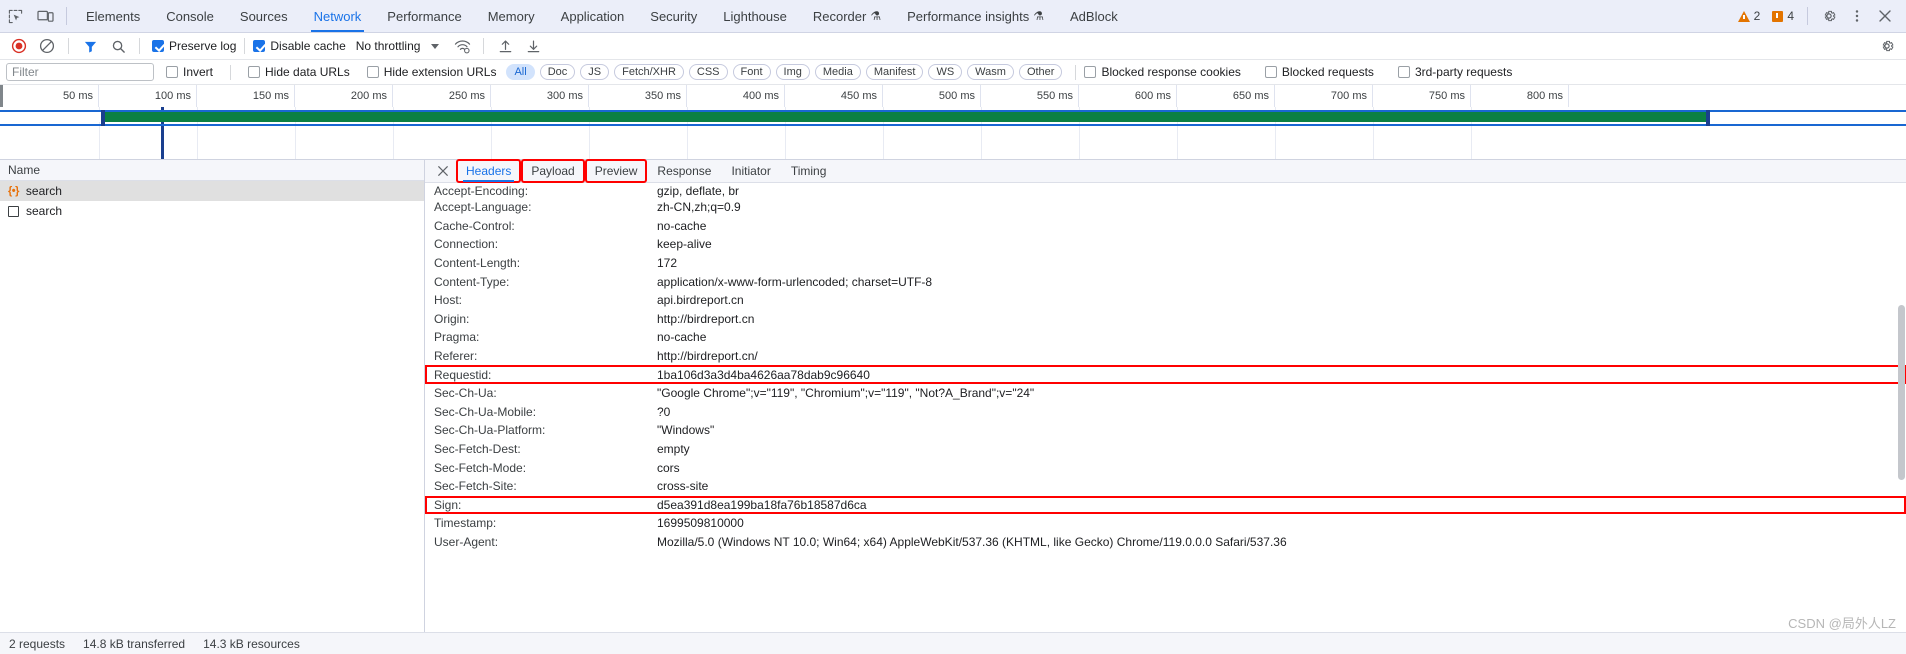 Image resolution: width=1906 pixels, height=654 pixels. What do you see at coordinates (1165, 356) in the screenshot?
I see `header-row: Referer: http://birdreport.cn/` at bounding box center [1165, 356].